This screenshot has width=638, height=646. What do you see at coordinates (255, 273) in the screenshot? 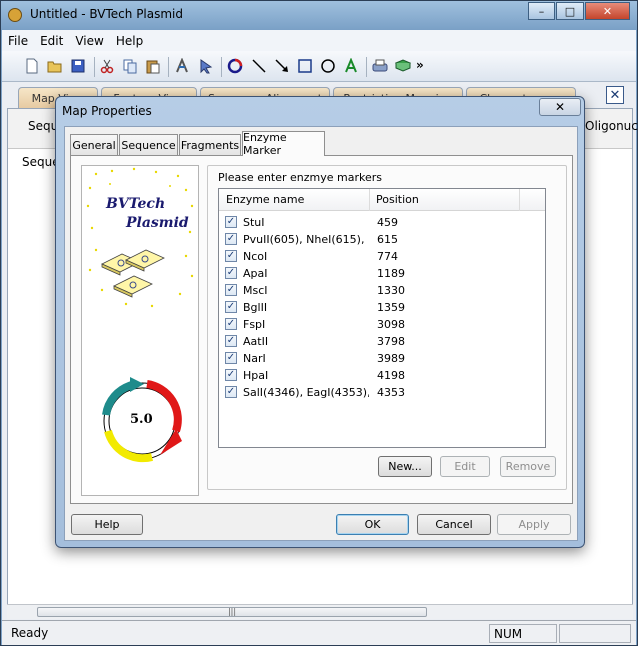
I see `enzyme-name: ApaI` at bounding box center [255, 273].